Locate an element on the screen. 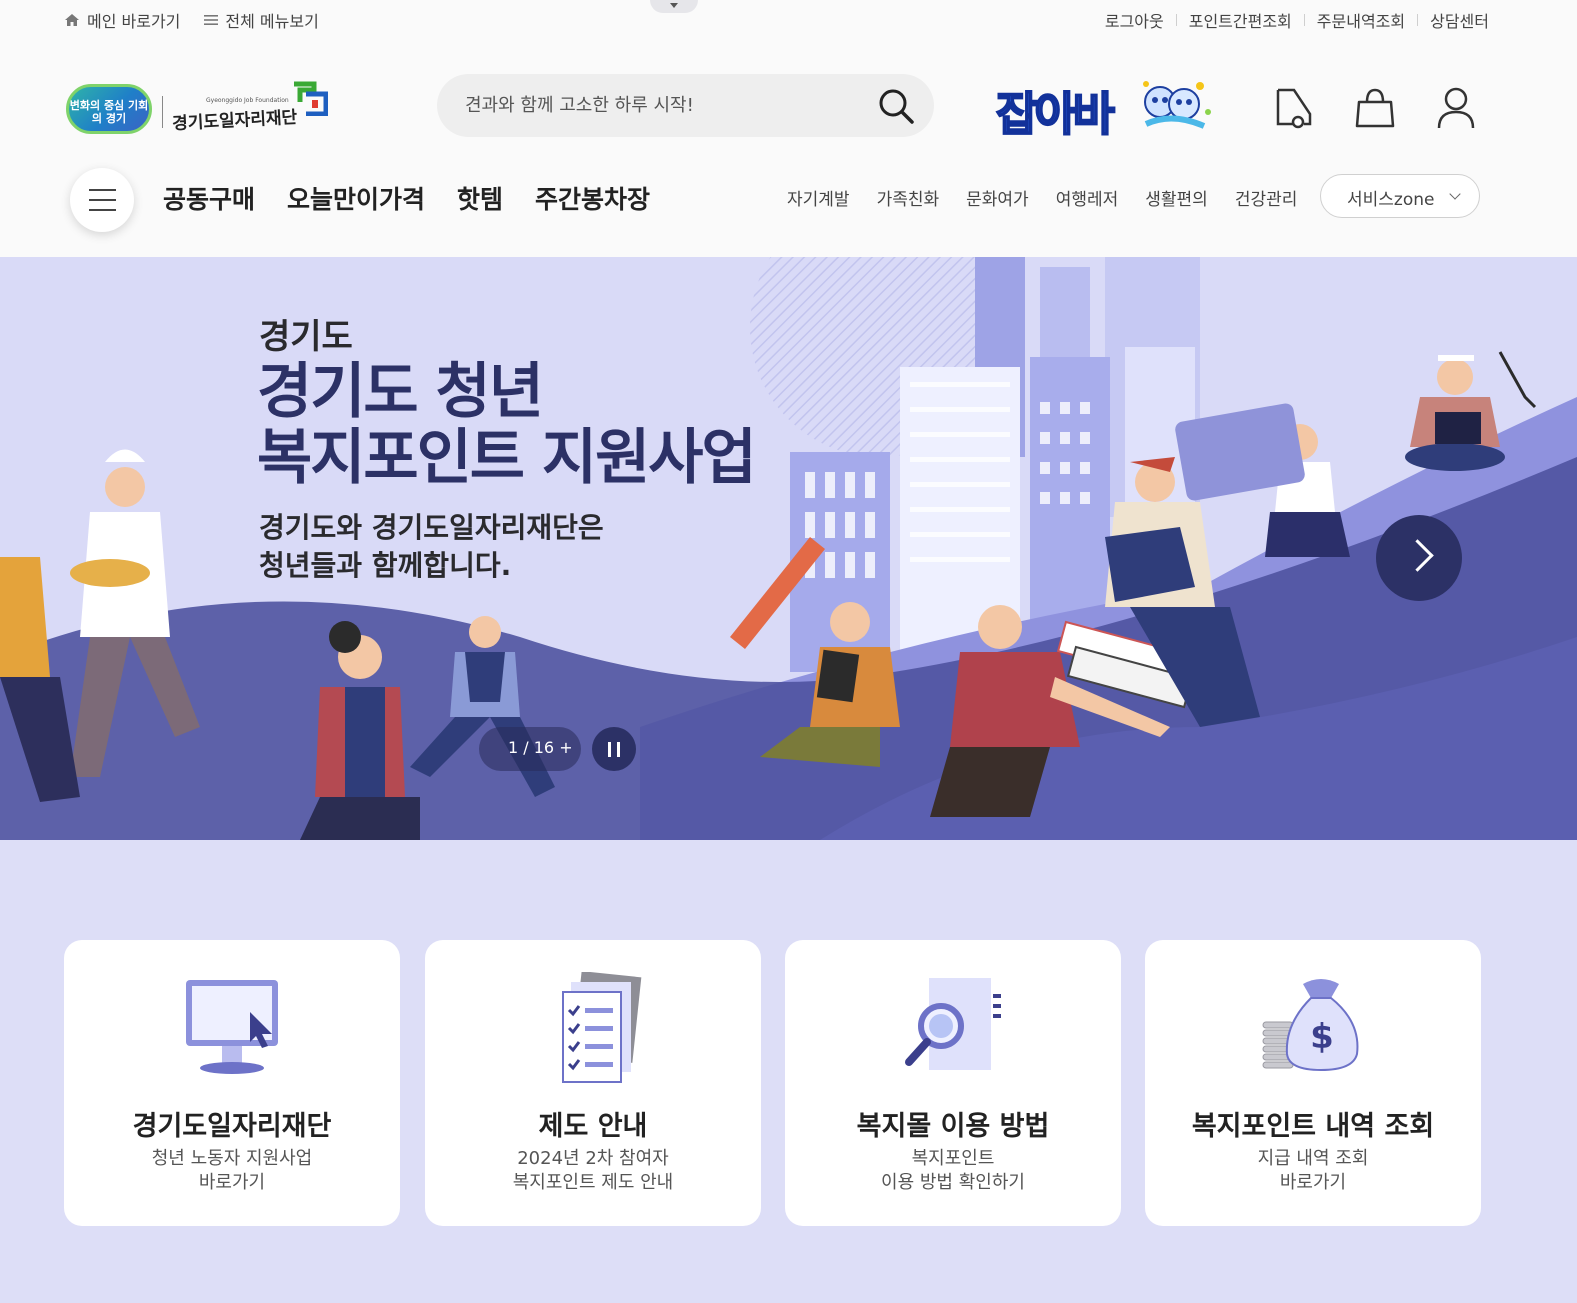 The height and width of the screenshot is (1303, 1577). logo-divider is located at coordinates (162, 112).